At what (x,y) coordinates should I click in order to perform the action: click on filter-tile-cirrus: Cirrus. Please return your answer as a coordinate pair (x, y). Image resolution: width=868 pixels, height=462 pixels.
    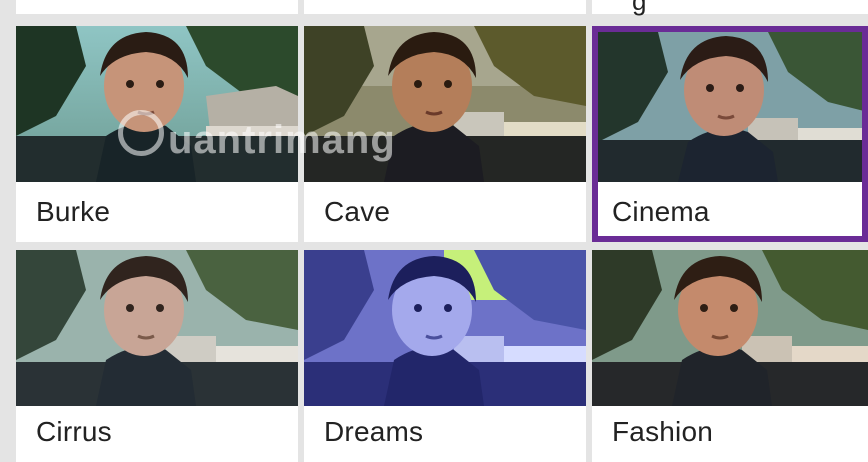
    Looking at the image, I should click on (157, 356).